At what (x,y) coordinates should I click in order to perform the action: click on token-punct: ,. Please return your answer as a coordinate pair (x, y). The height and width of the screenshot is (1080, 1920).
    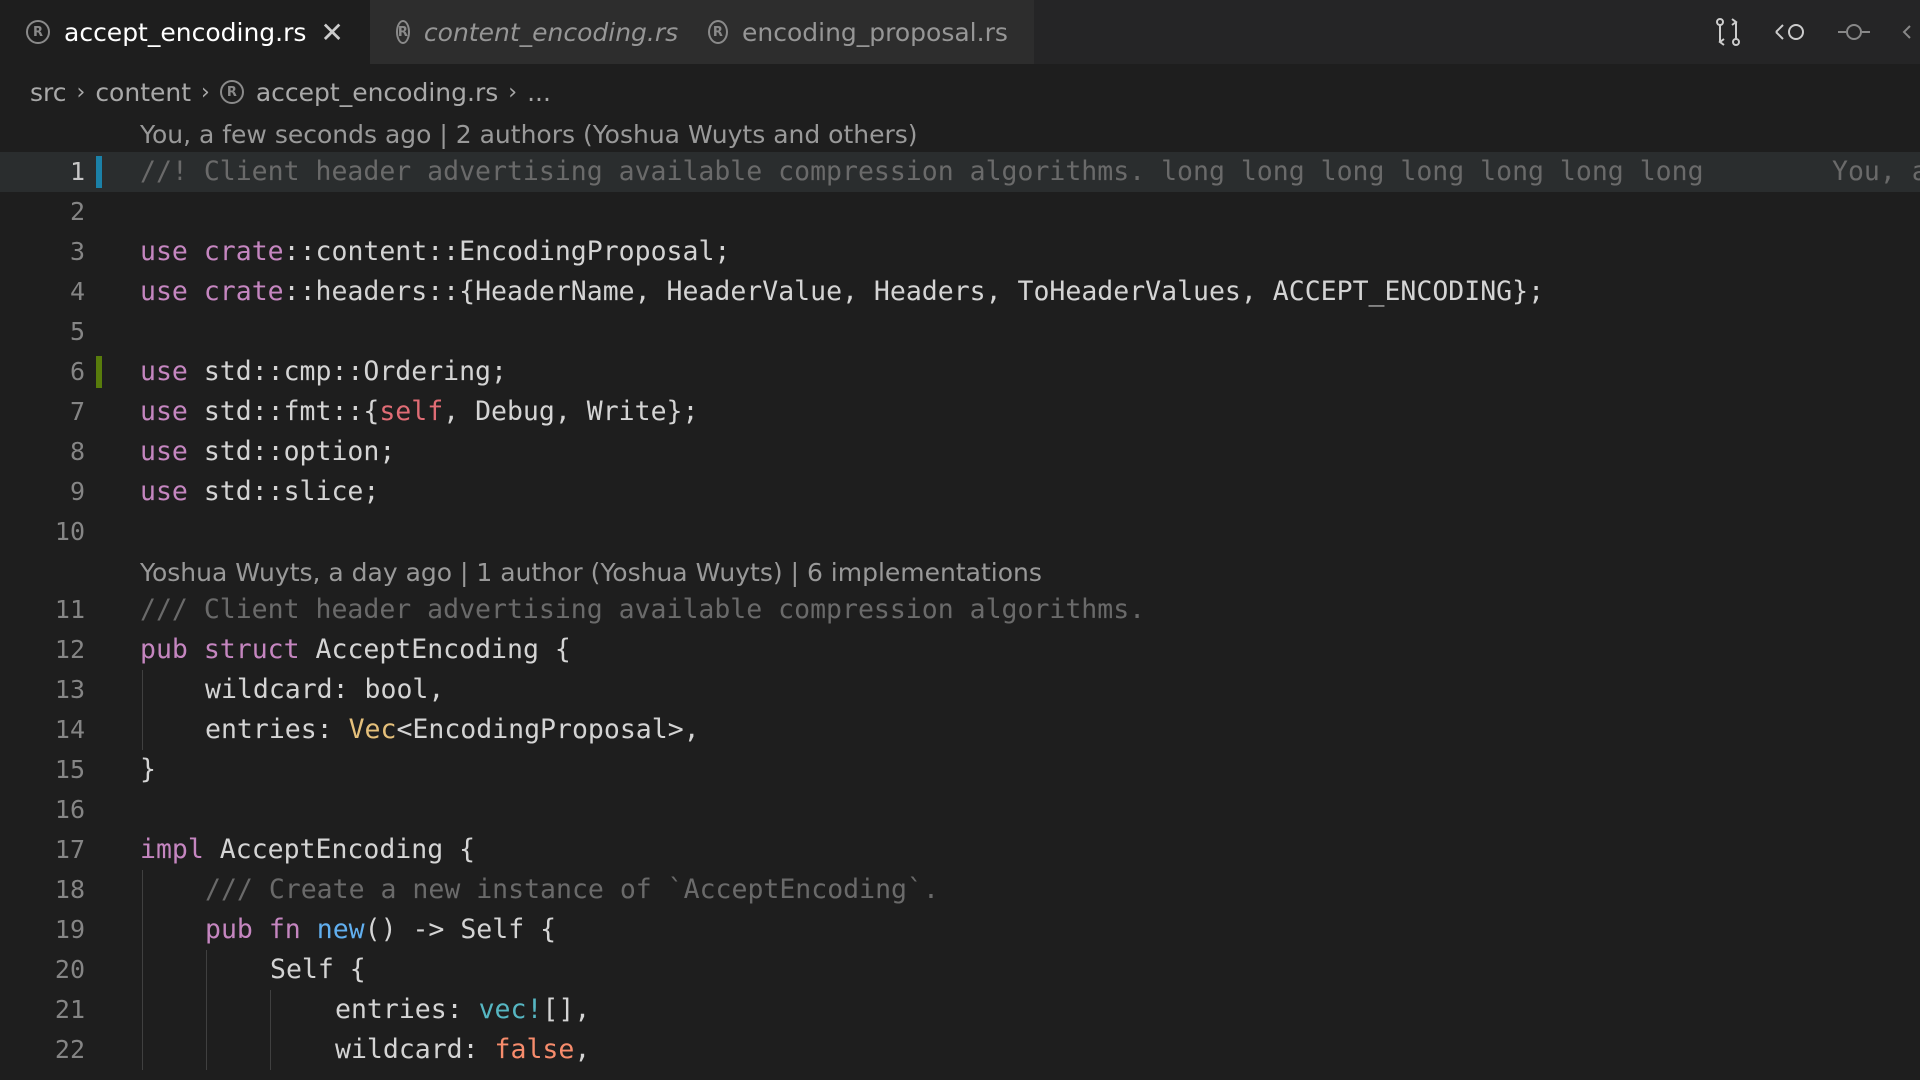
    Looking at the image, I should click on (582, 1049).